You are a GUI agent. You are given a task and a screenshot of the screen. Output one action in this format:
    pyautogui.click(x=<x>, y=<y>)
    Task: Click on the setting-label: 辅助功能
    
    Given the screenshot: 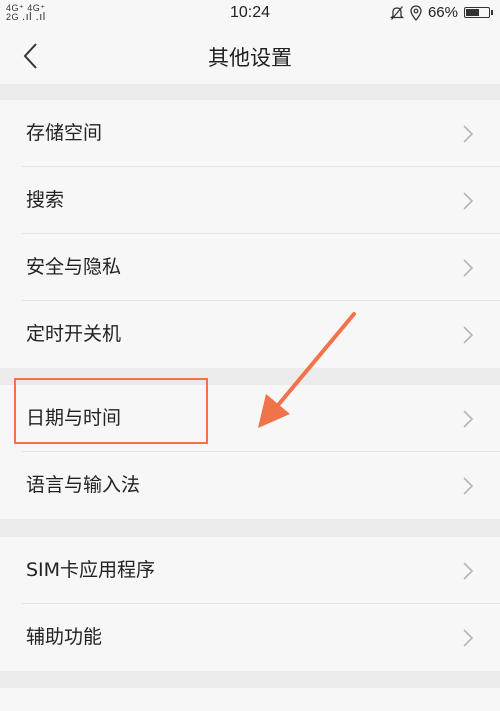 What is the action you would take?
    pyautogui.click(x=64, y=637)
    